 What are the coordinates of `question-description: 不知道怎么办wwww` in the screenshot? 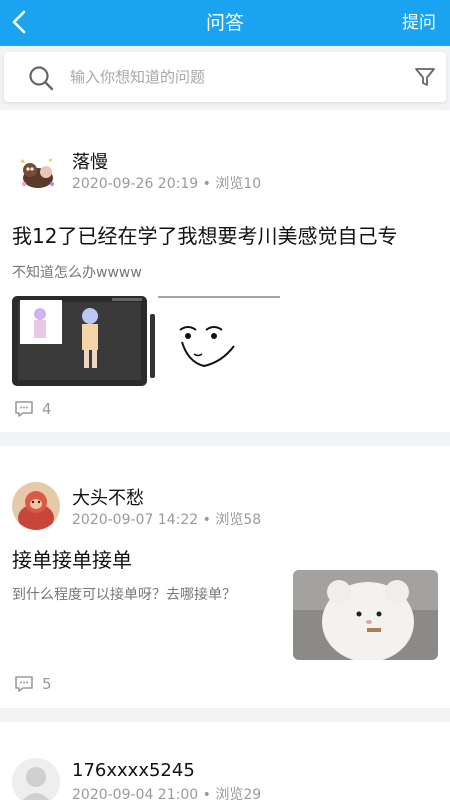 It's located at (77, 273).